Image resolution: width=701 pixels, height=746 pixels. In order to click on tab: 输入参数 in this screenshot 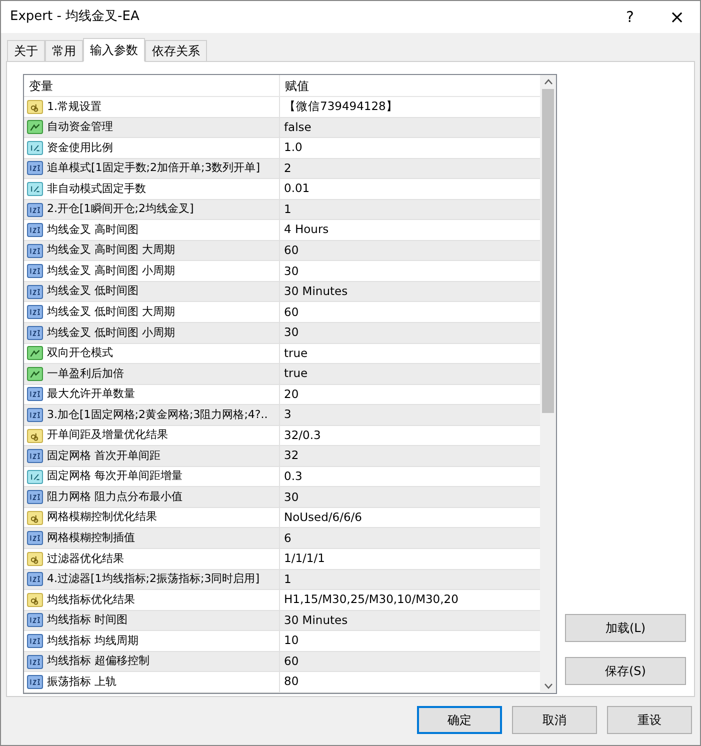, I will do `click(114, 50)`.